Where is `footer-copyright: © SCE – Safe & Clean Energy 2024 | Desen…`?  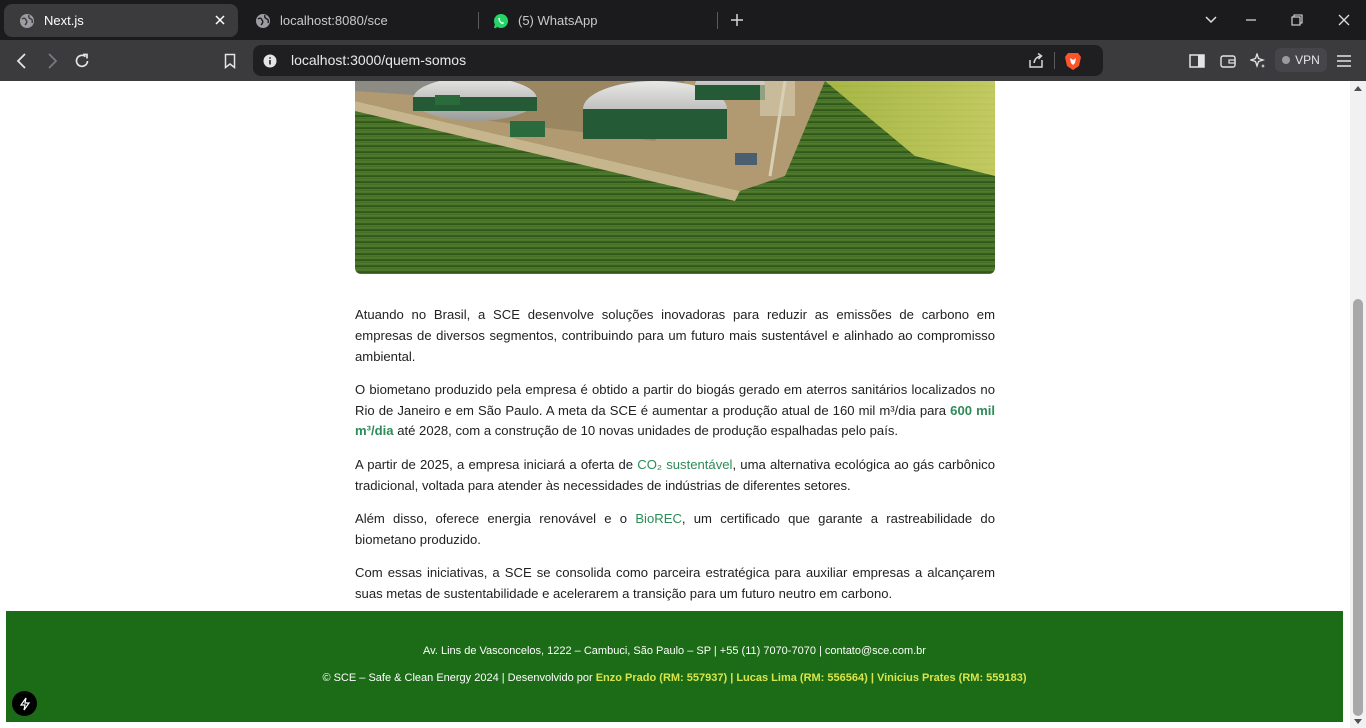 footer-copyright: © SCE – Safe & Clean Energy 2024 | Desen… is located at coordinates (674, 678).